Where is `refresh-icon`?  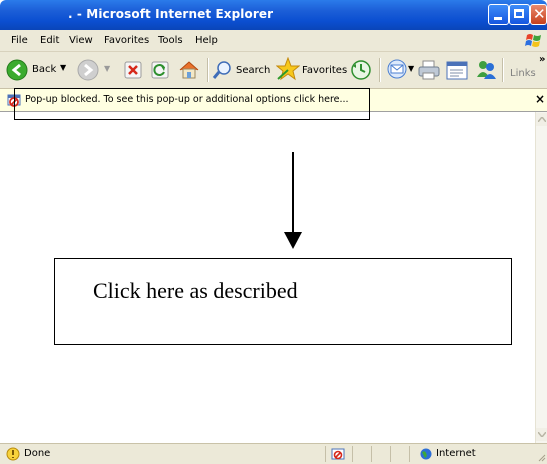 refresh-icon is located at coordinates (160, 70).